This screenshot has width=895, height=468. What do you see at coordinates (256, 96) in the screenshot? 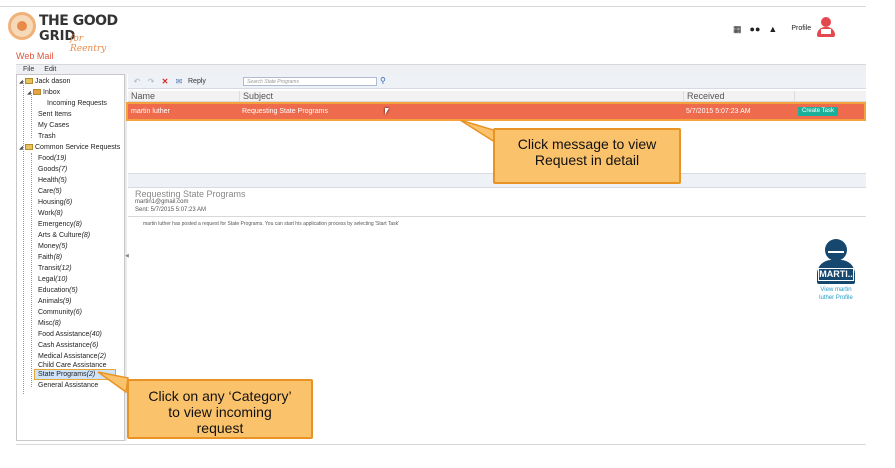
I see `column-subject: Subject` at bounding box center [256, 96].